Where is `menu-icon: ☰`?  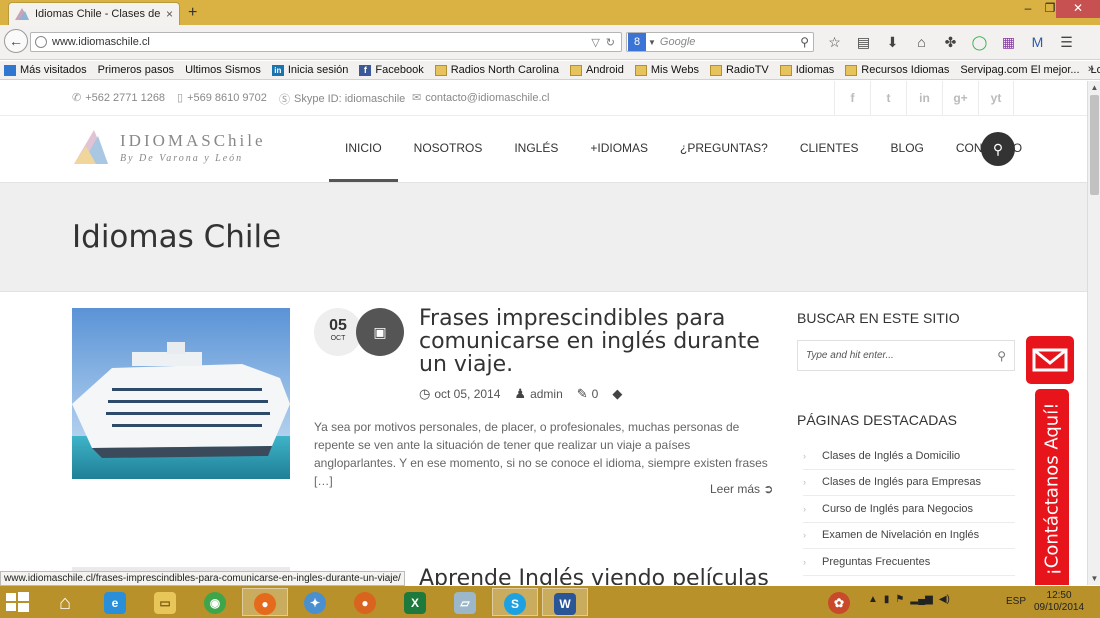 menu-icon: ☰ is located at coordinates (1066, 42).